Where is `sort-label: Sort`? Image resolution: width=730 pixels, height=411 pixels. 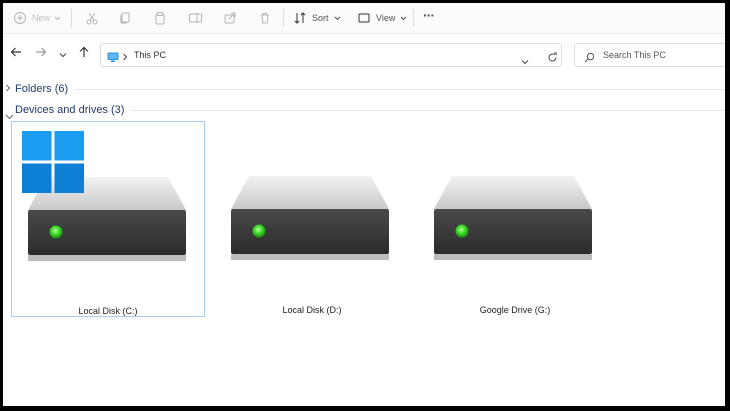 sort-label: Sort is located at coordinates (320, 18).